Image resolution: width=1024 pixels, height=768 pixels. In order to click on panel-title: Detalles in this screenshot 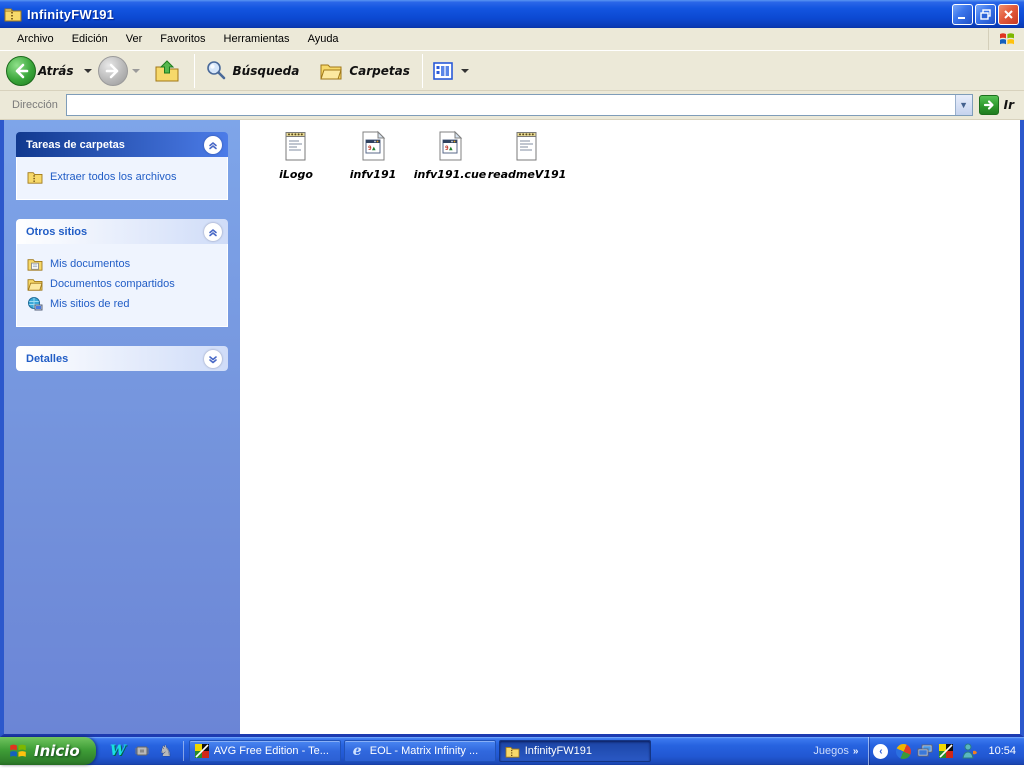, I will do `click(47, 358)`.